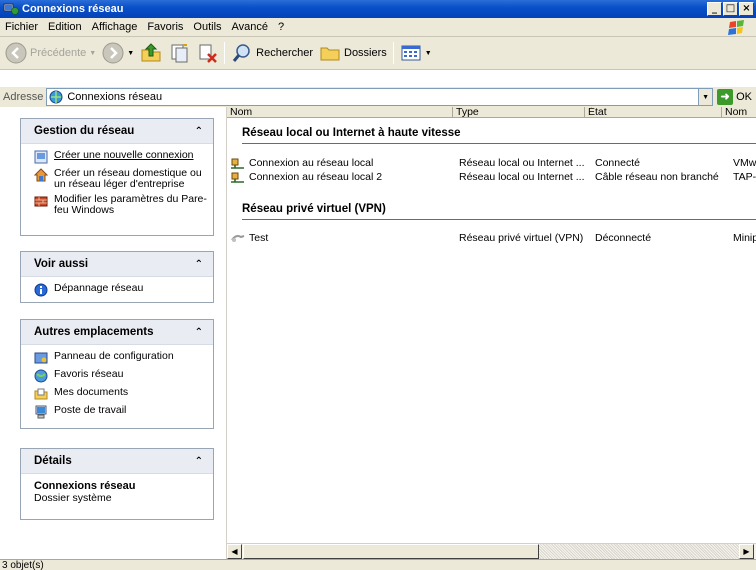 Image resolution: width=756 pixels, height=570 pixels. I want to click on delete-button, so click(207, 53).